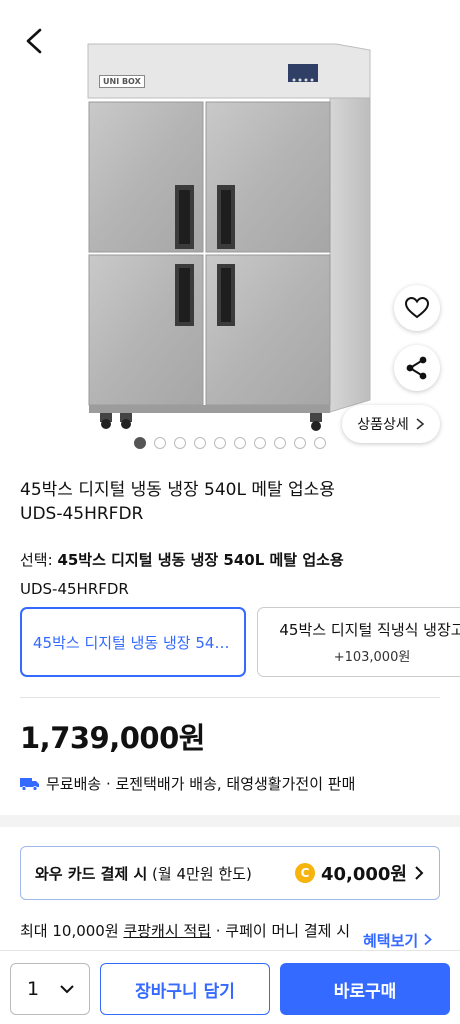 The width and height of the screenshot is (460, 1024). I want to click on option-price-diff: +103,000원, so click(372, 657).